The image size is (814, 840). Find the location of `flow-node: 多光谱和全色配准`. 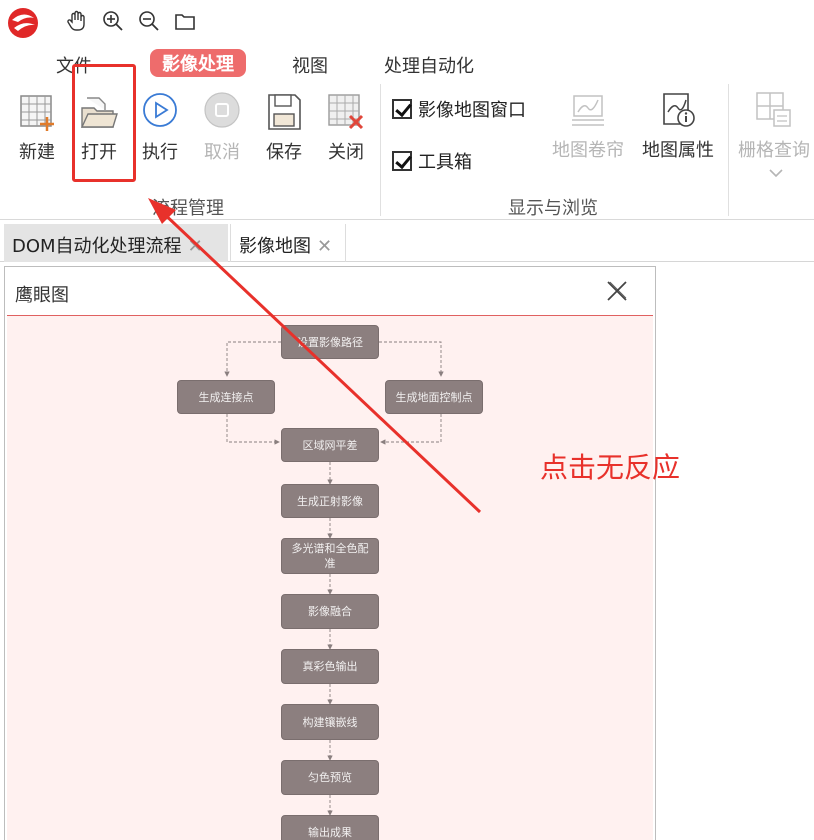

flow-node: 多光谱和全色配准 is located at coordinates (330, 556).